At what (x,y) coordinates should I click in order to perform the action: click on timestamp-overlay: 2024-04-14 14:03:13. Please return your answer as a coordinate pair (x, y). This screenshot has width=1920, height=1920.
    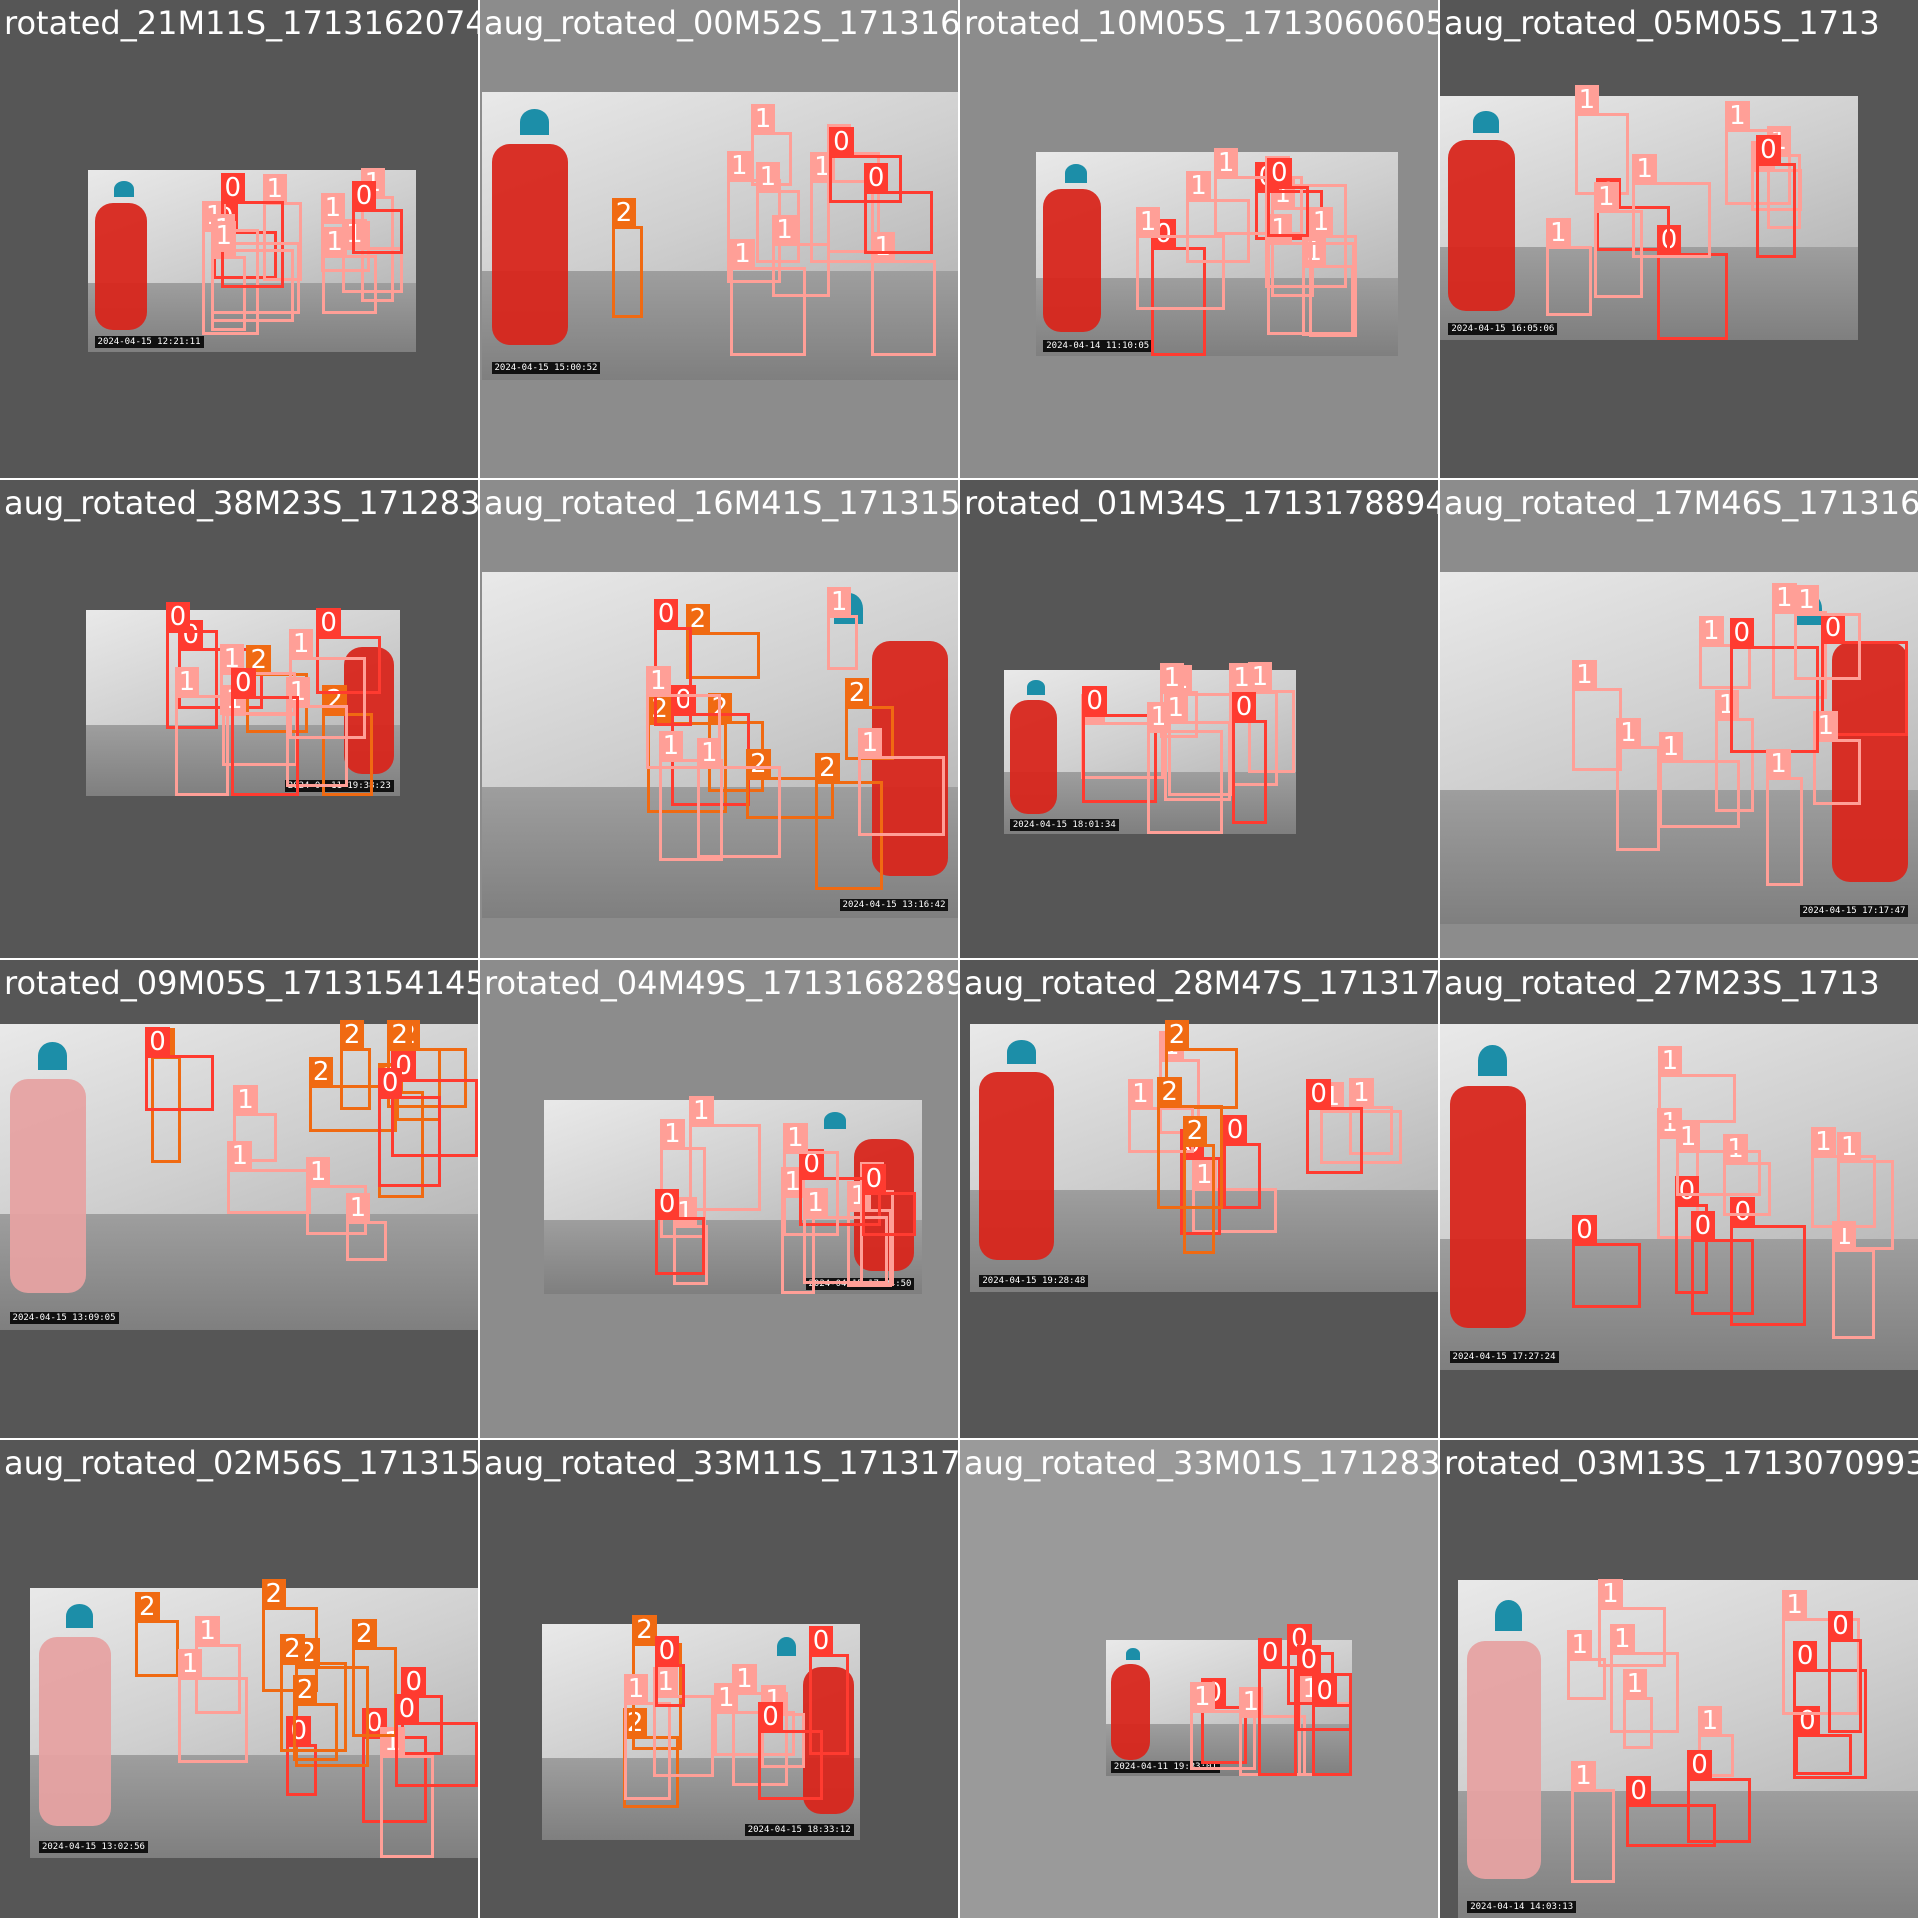
    Looking at the image, I should click on (1522, 1907).